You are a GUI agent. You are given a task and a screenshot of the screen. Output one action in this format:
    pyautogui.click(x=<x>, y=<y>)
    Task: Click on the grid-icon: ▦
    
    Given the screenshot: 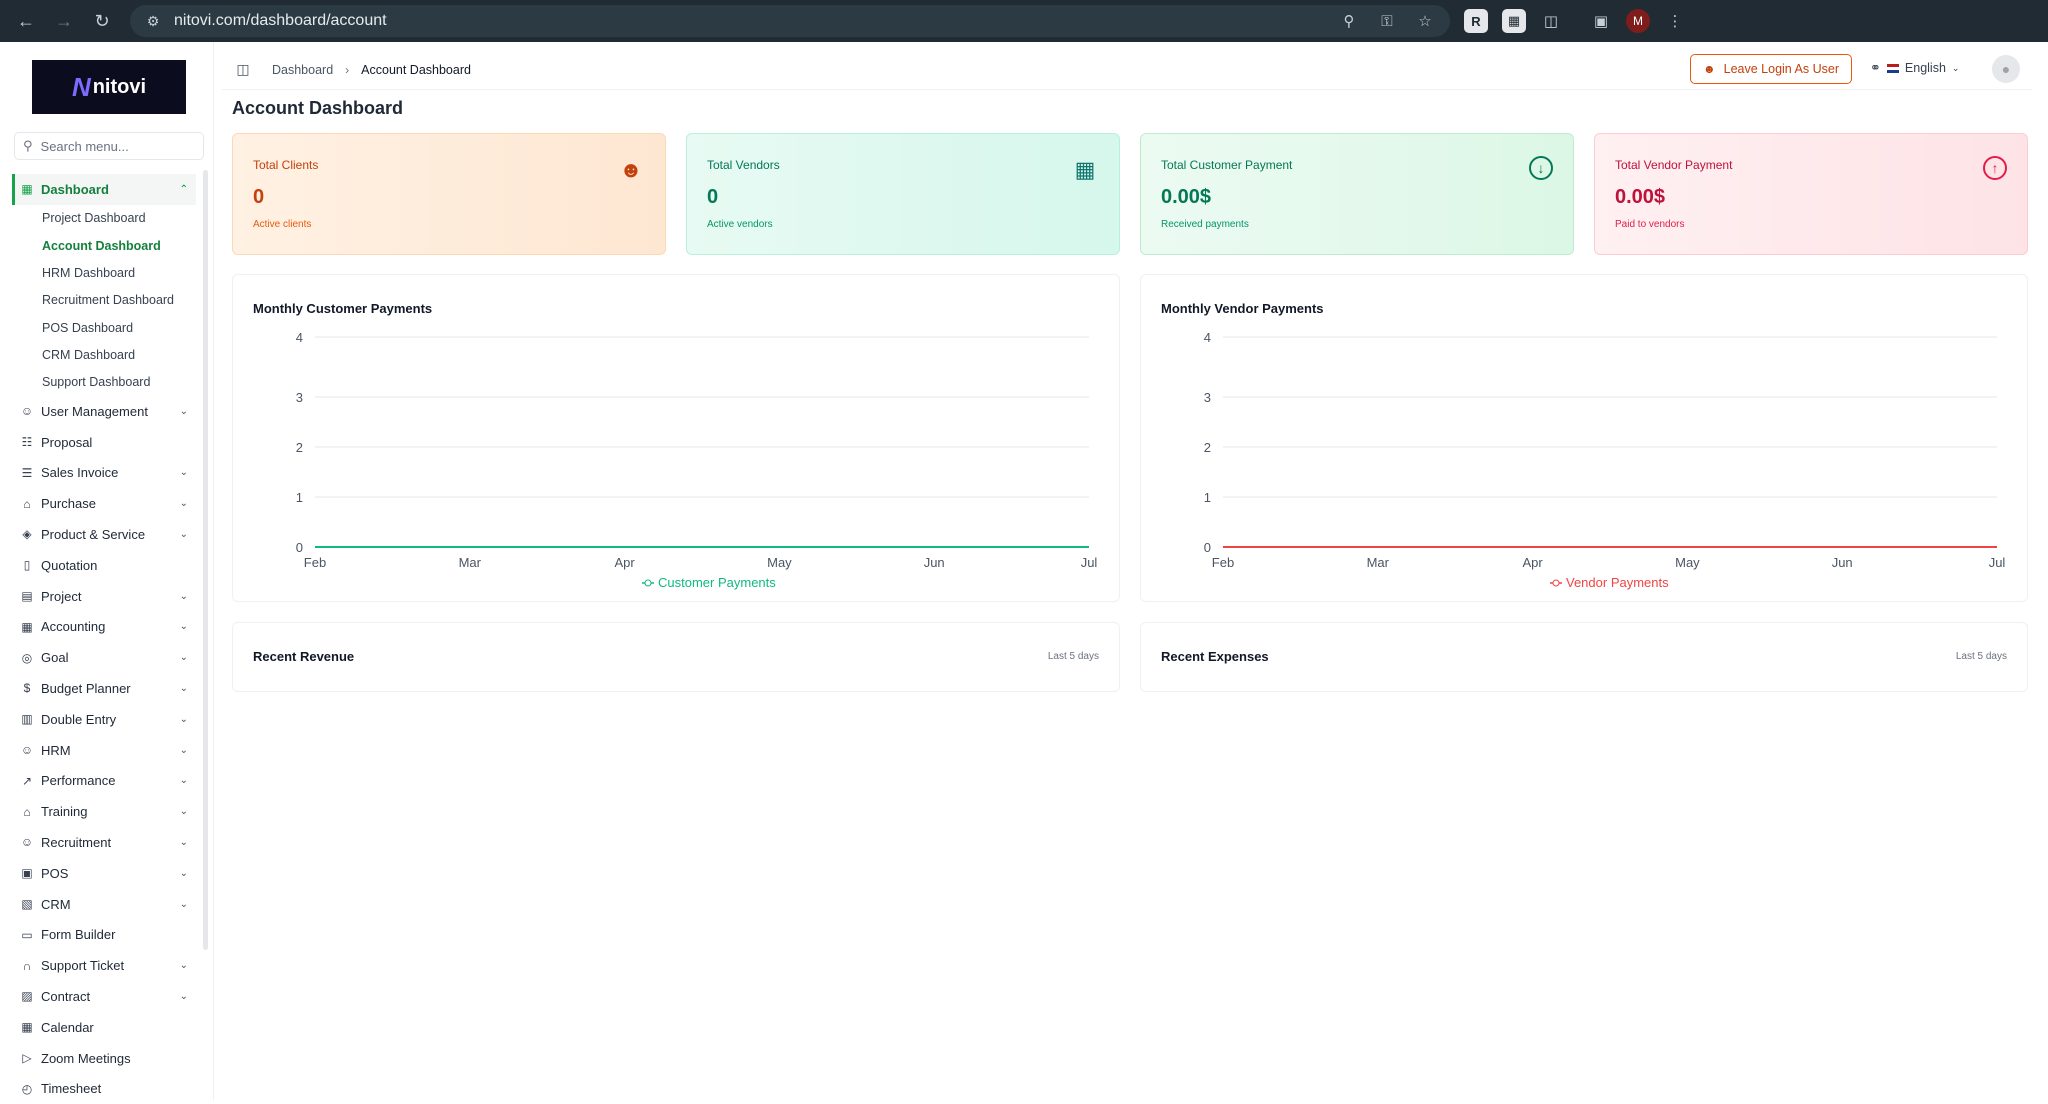 What is the action you would take?
    pyautogui.click(x=27, y=189)
    